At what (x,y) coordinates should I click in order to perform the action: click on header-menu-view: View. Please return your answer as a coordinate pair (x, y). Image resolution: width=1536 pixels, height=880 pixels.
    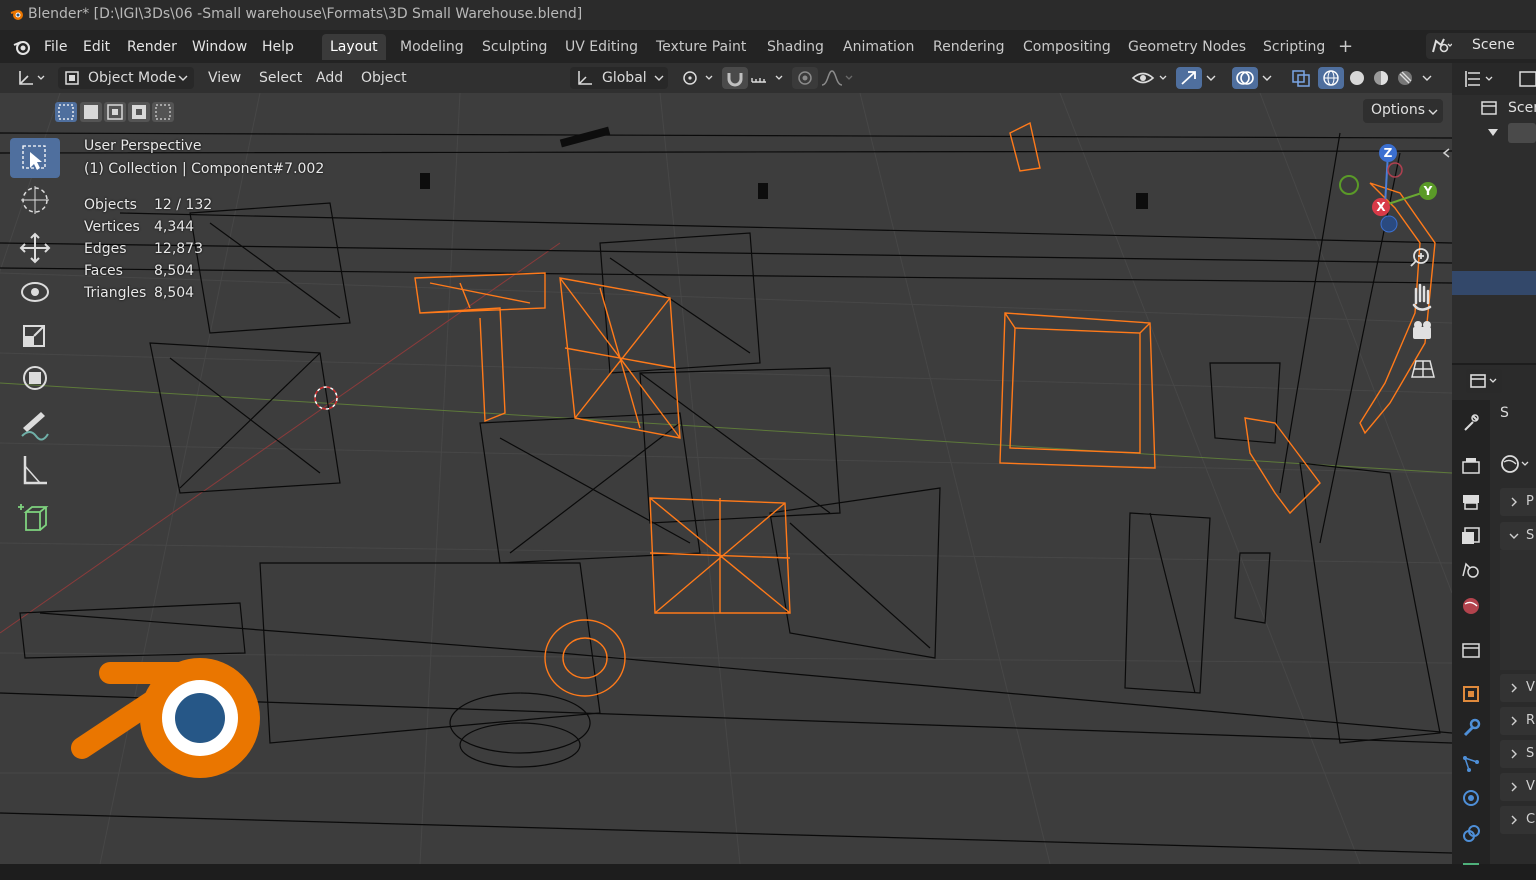
    Looking at the image, I should click on (224, 78).